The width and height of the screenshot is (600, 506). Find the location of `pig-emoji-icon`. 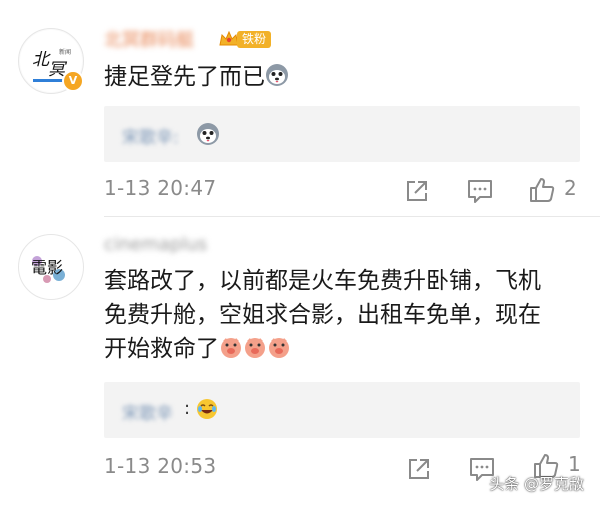

pig-emoji-icon is located at coordinates (255, 352).